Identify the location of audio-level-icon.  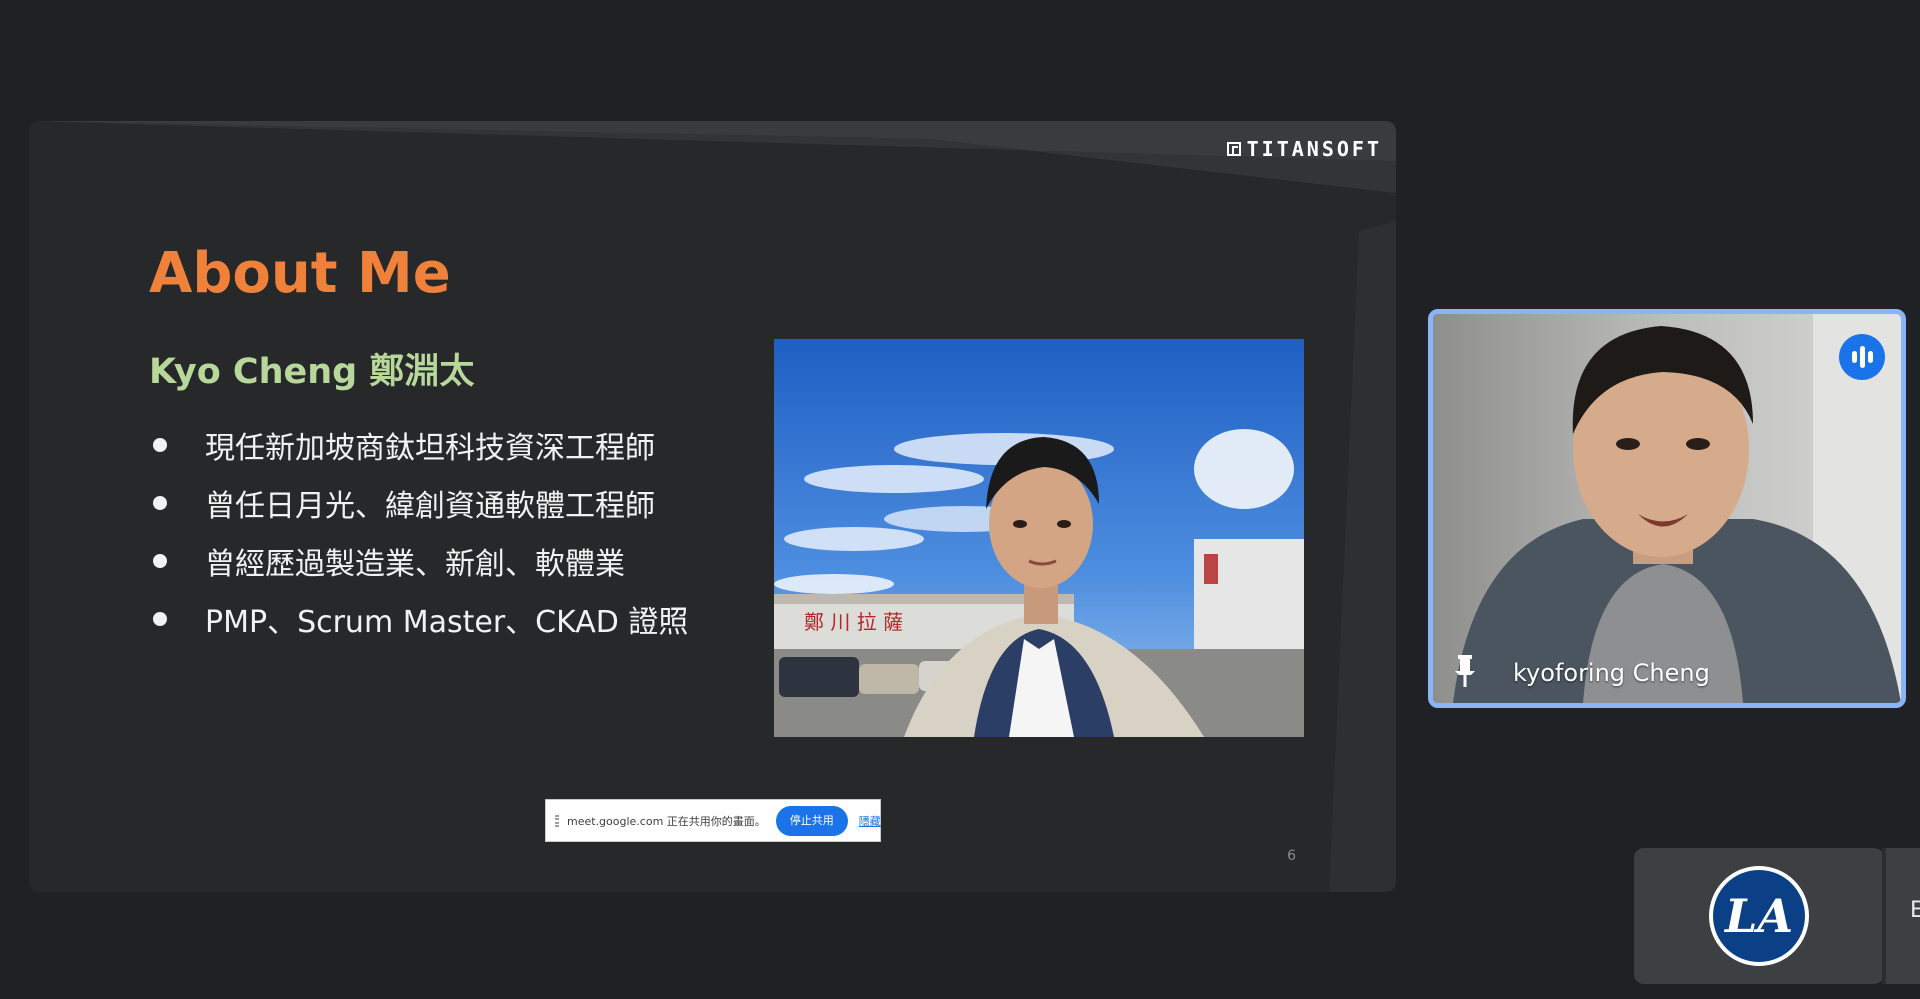
(1862, 357).